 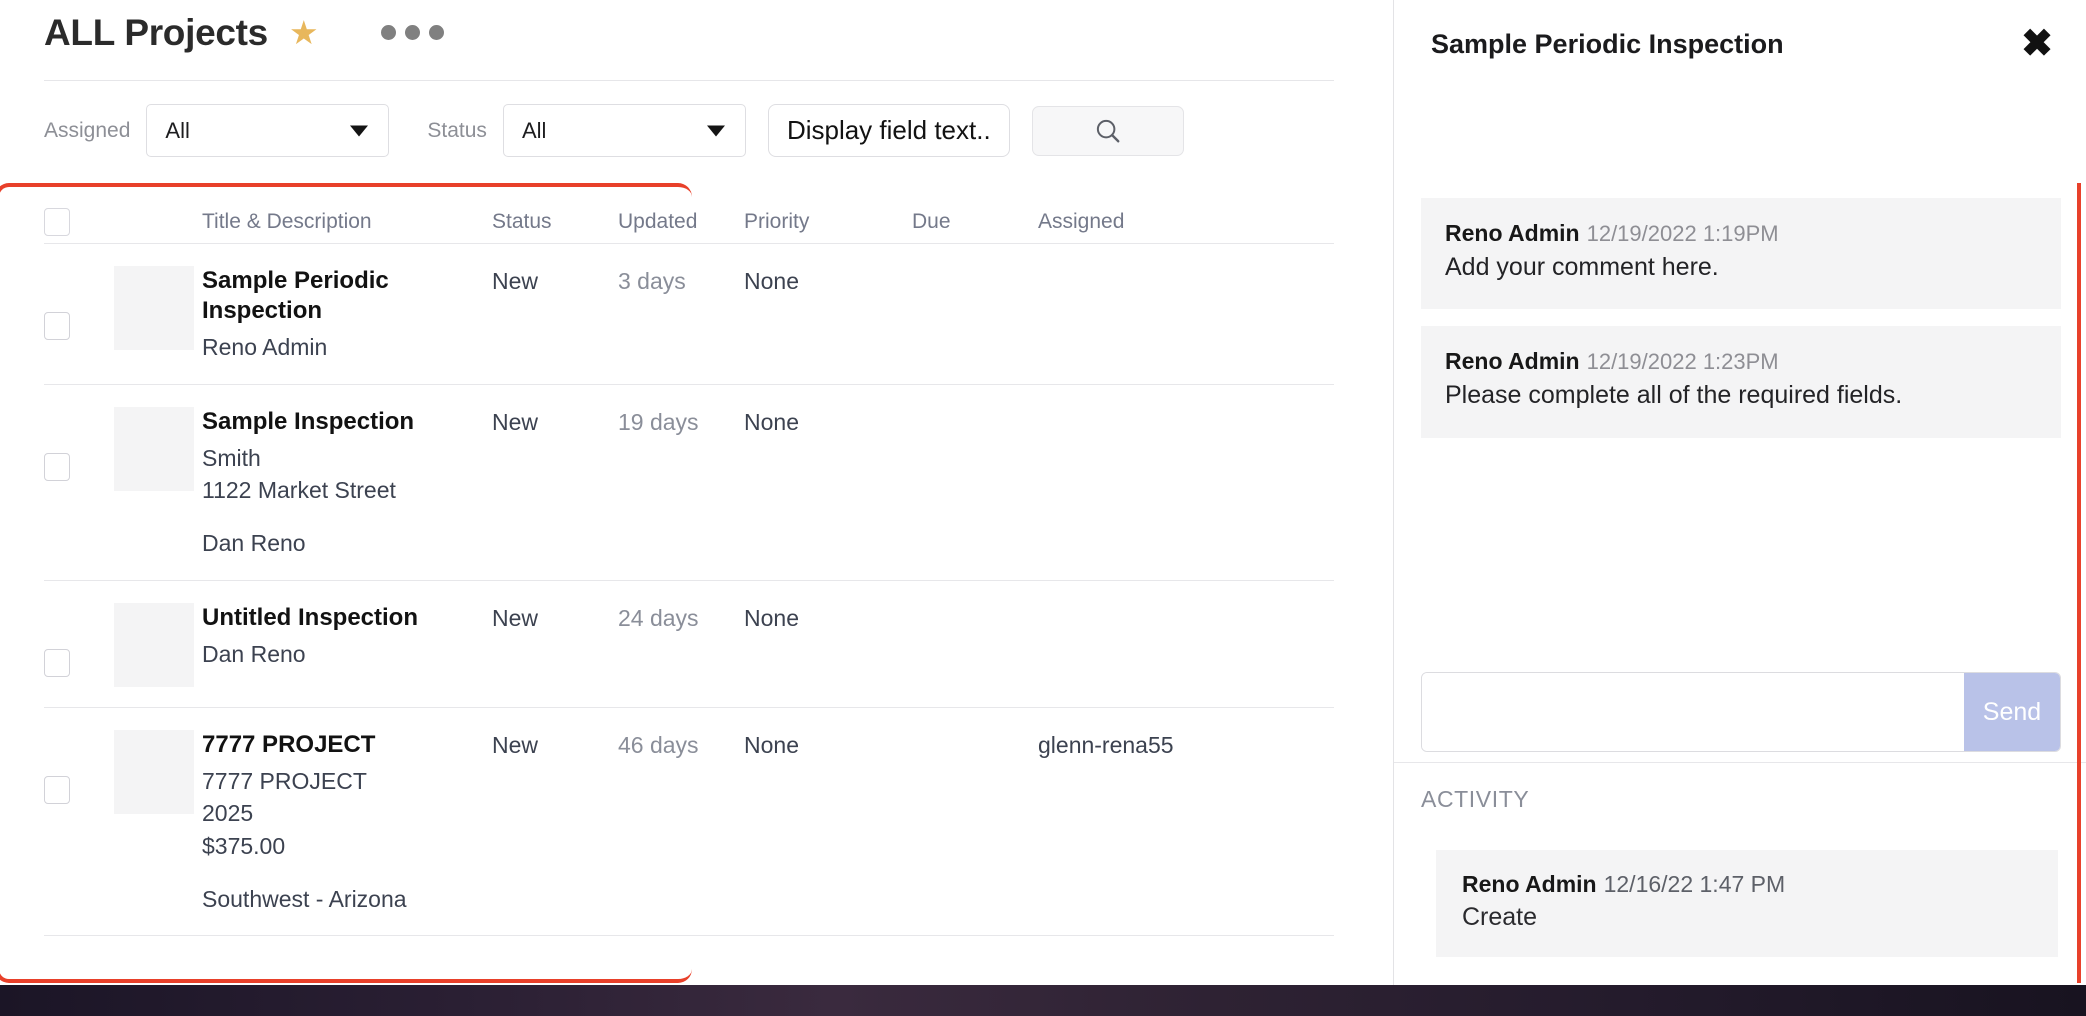 I want to click on comment-time: 12/19/2022 1:19PM, so click(x=1682, y=233).